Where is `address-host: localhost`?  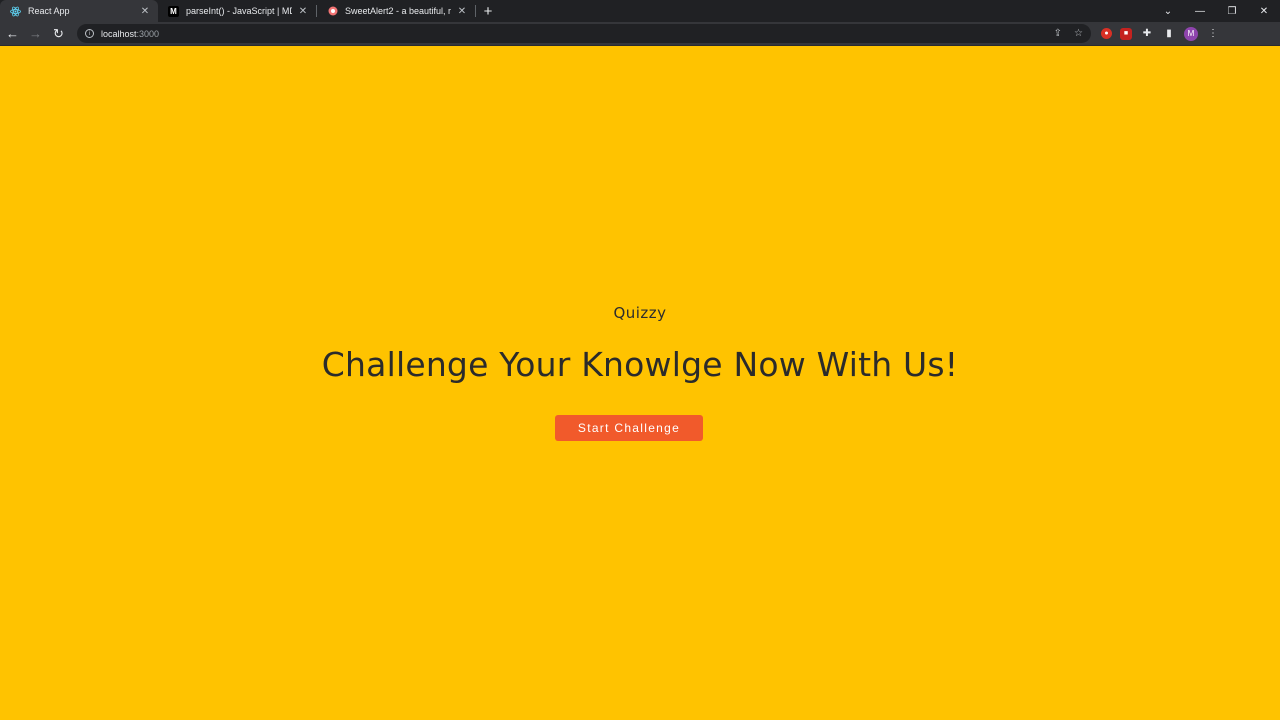
address-host: localhost is located at coordinates (119, 33).